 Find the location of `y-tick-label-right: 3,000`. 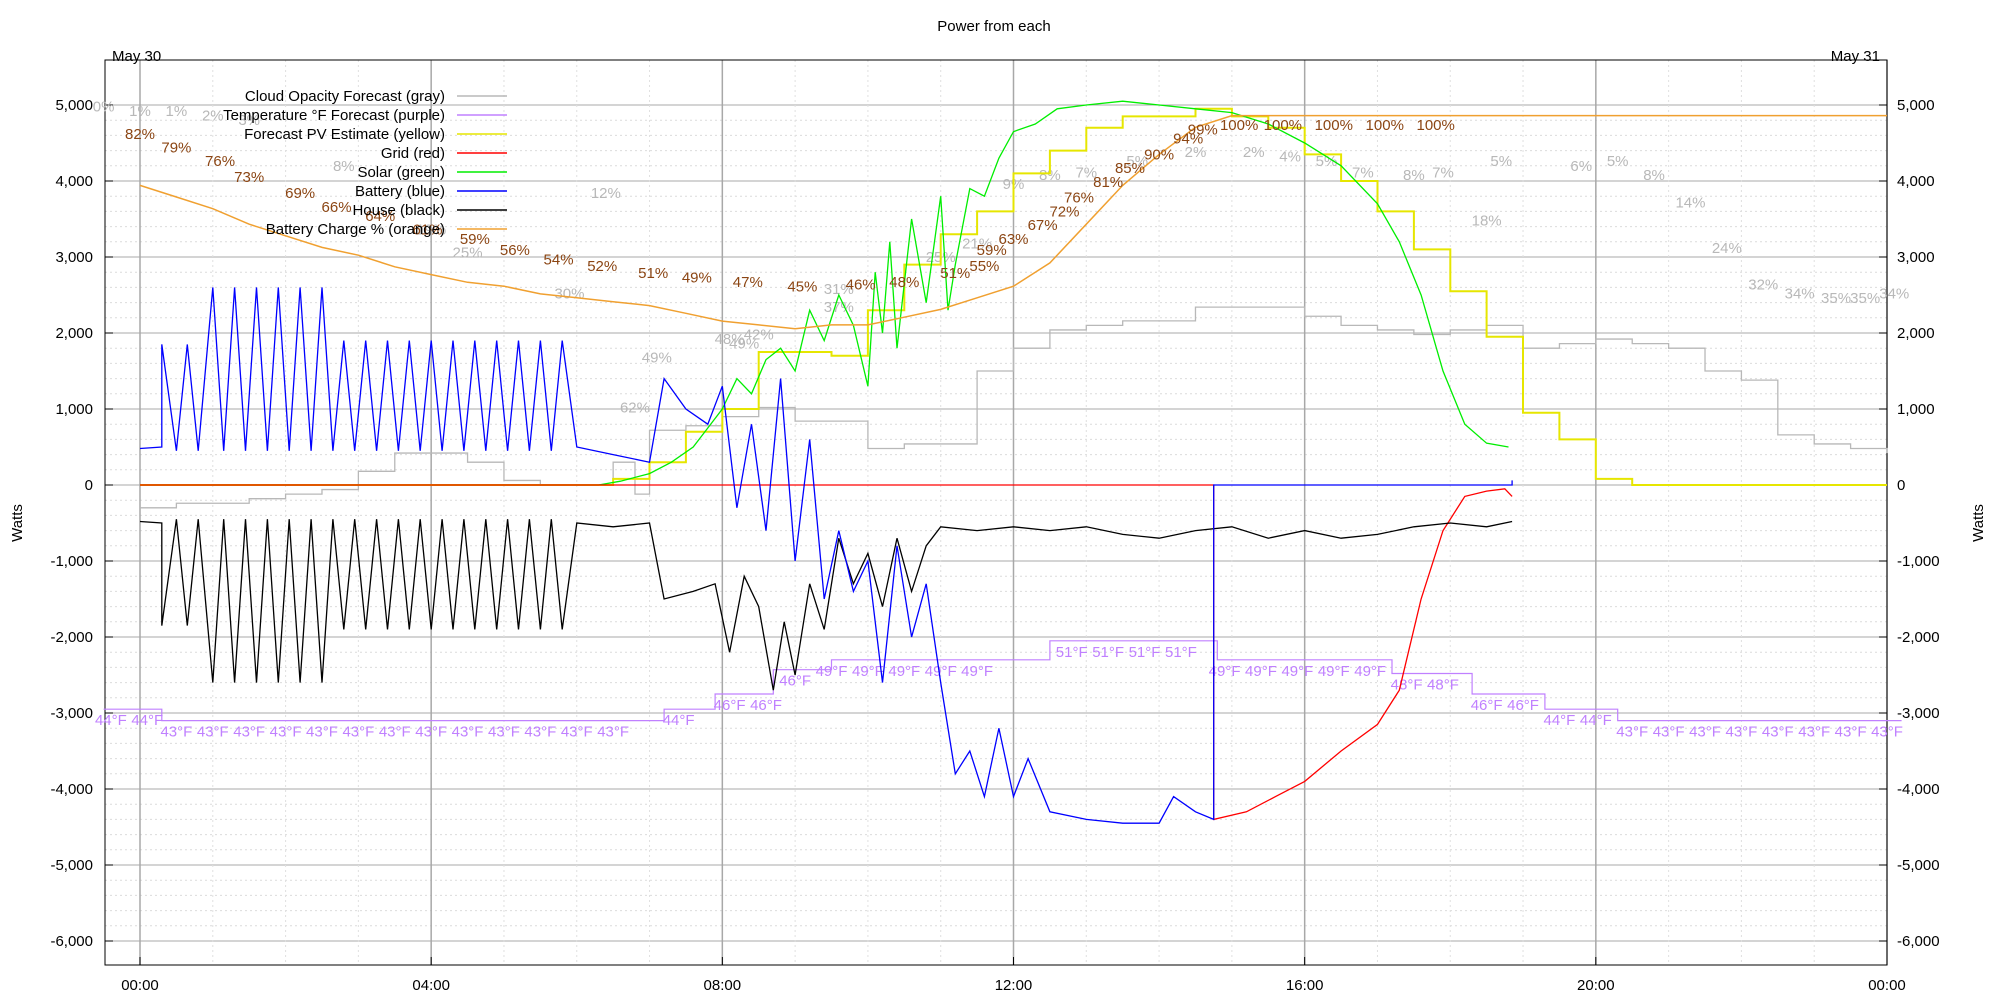

y-tick-label-right: 3,000 is located at coordinates (1916, 257).